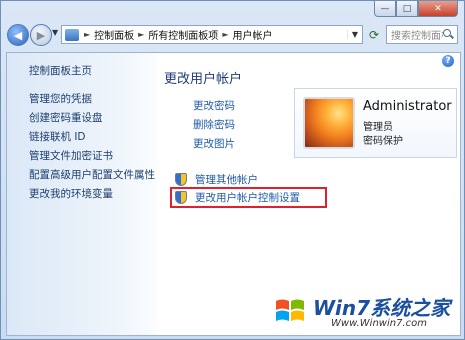 This screenshot has width=465, height=340. Describe the element at coordinates (66, 117) in the screenshot. I see `left-pane-link: 创建密码重设盘` at that location.